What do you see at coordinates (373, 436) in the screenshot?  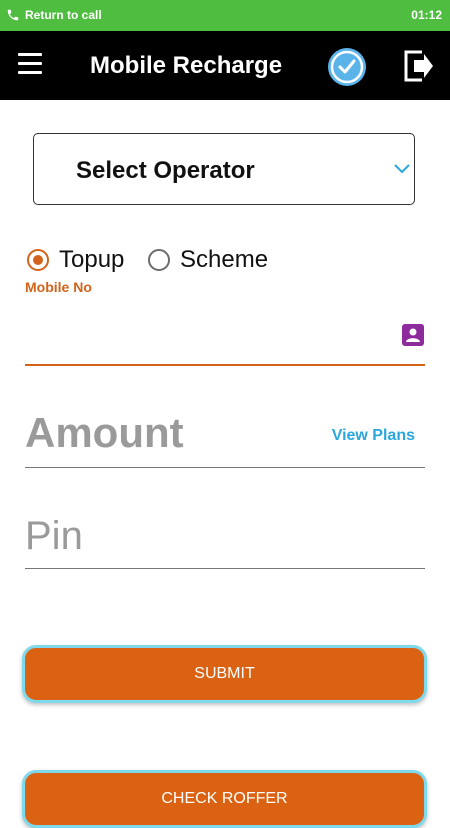 I see `view-plans-link: View Plans` at bounding box center [373, 436].